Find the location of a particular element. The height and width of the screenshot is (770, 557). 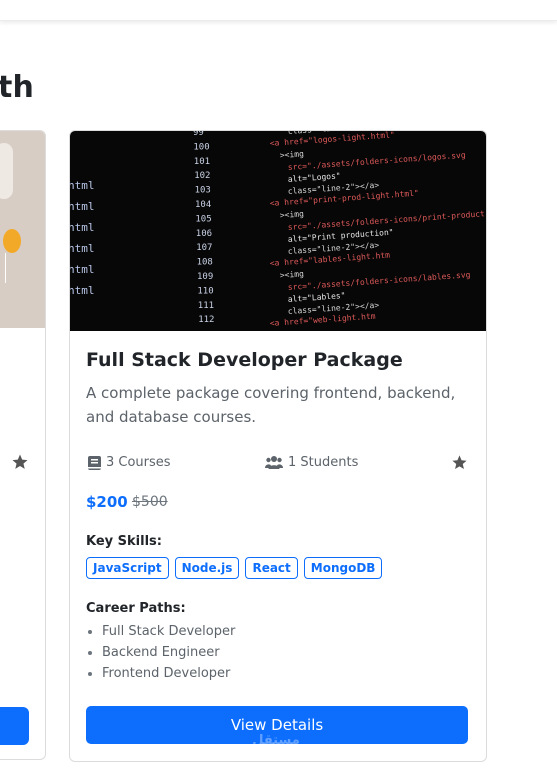

watermark-latin: mostaql.com is located at coordinates (276, 751).